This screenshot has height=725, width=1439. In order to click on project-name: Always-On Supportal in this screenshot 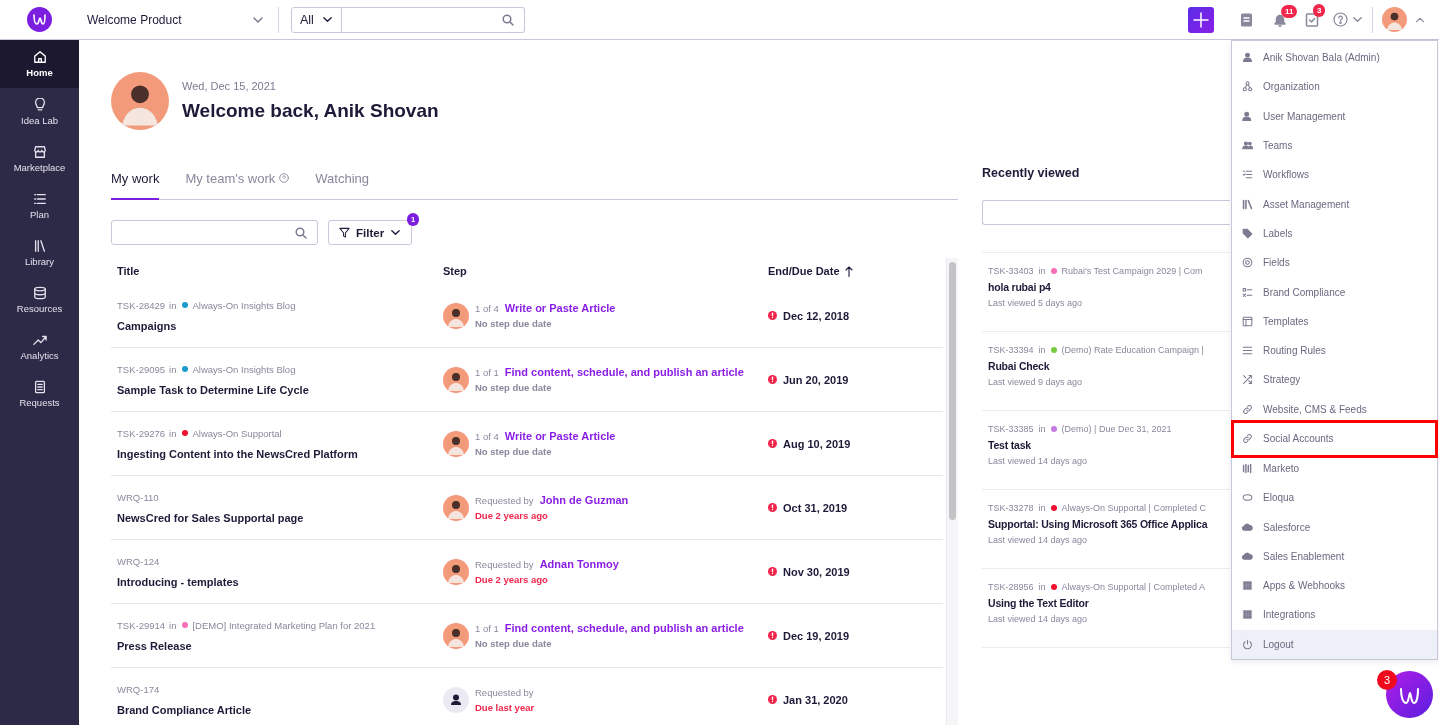, I will do `click(237, 433)`.